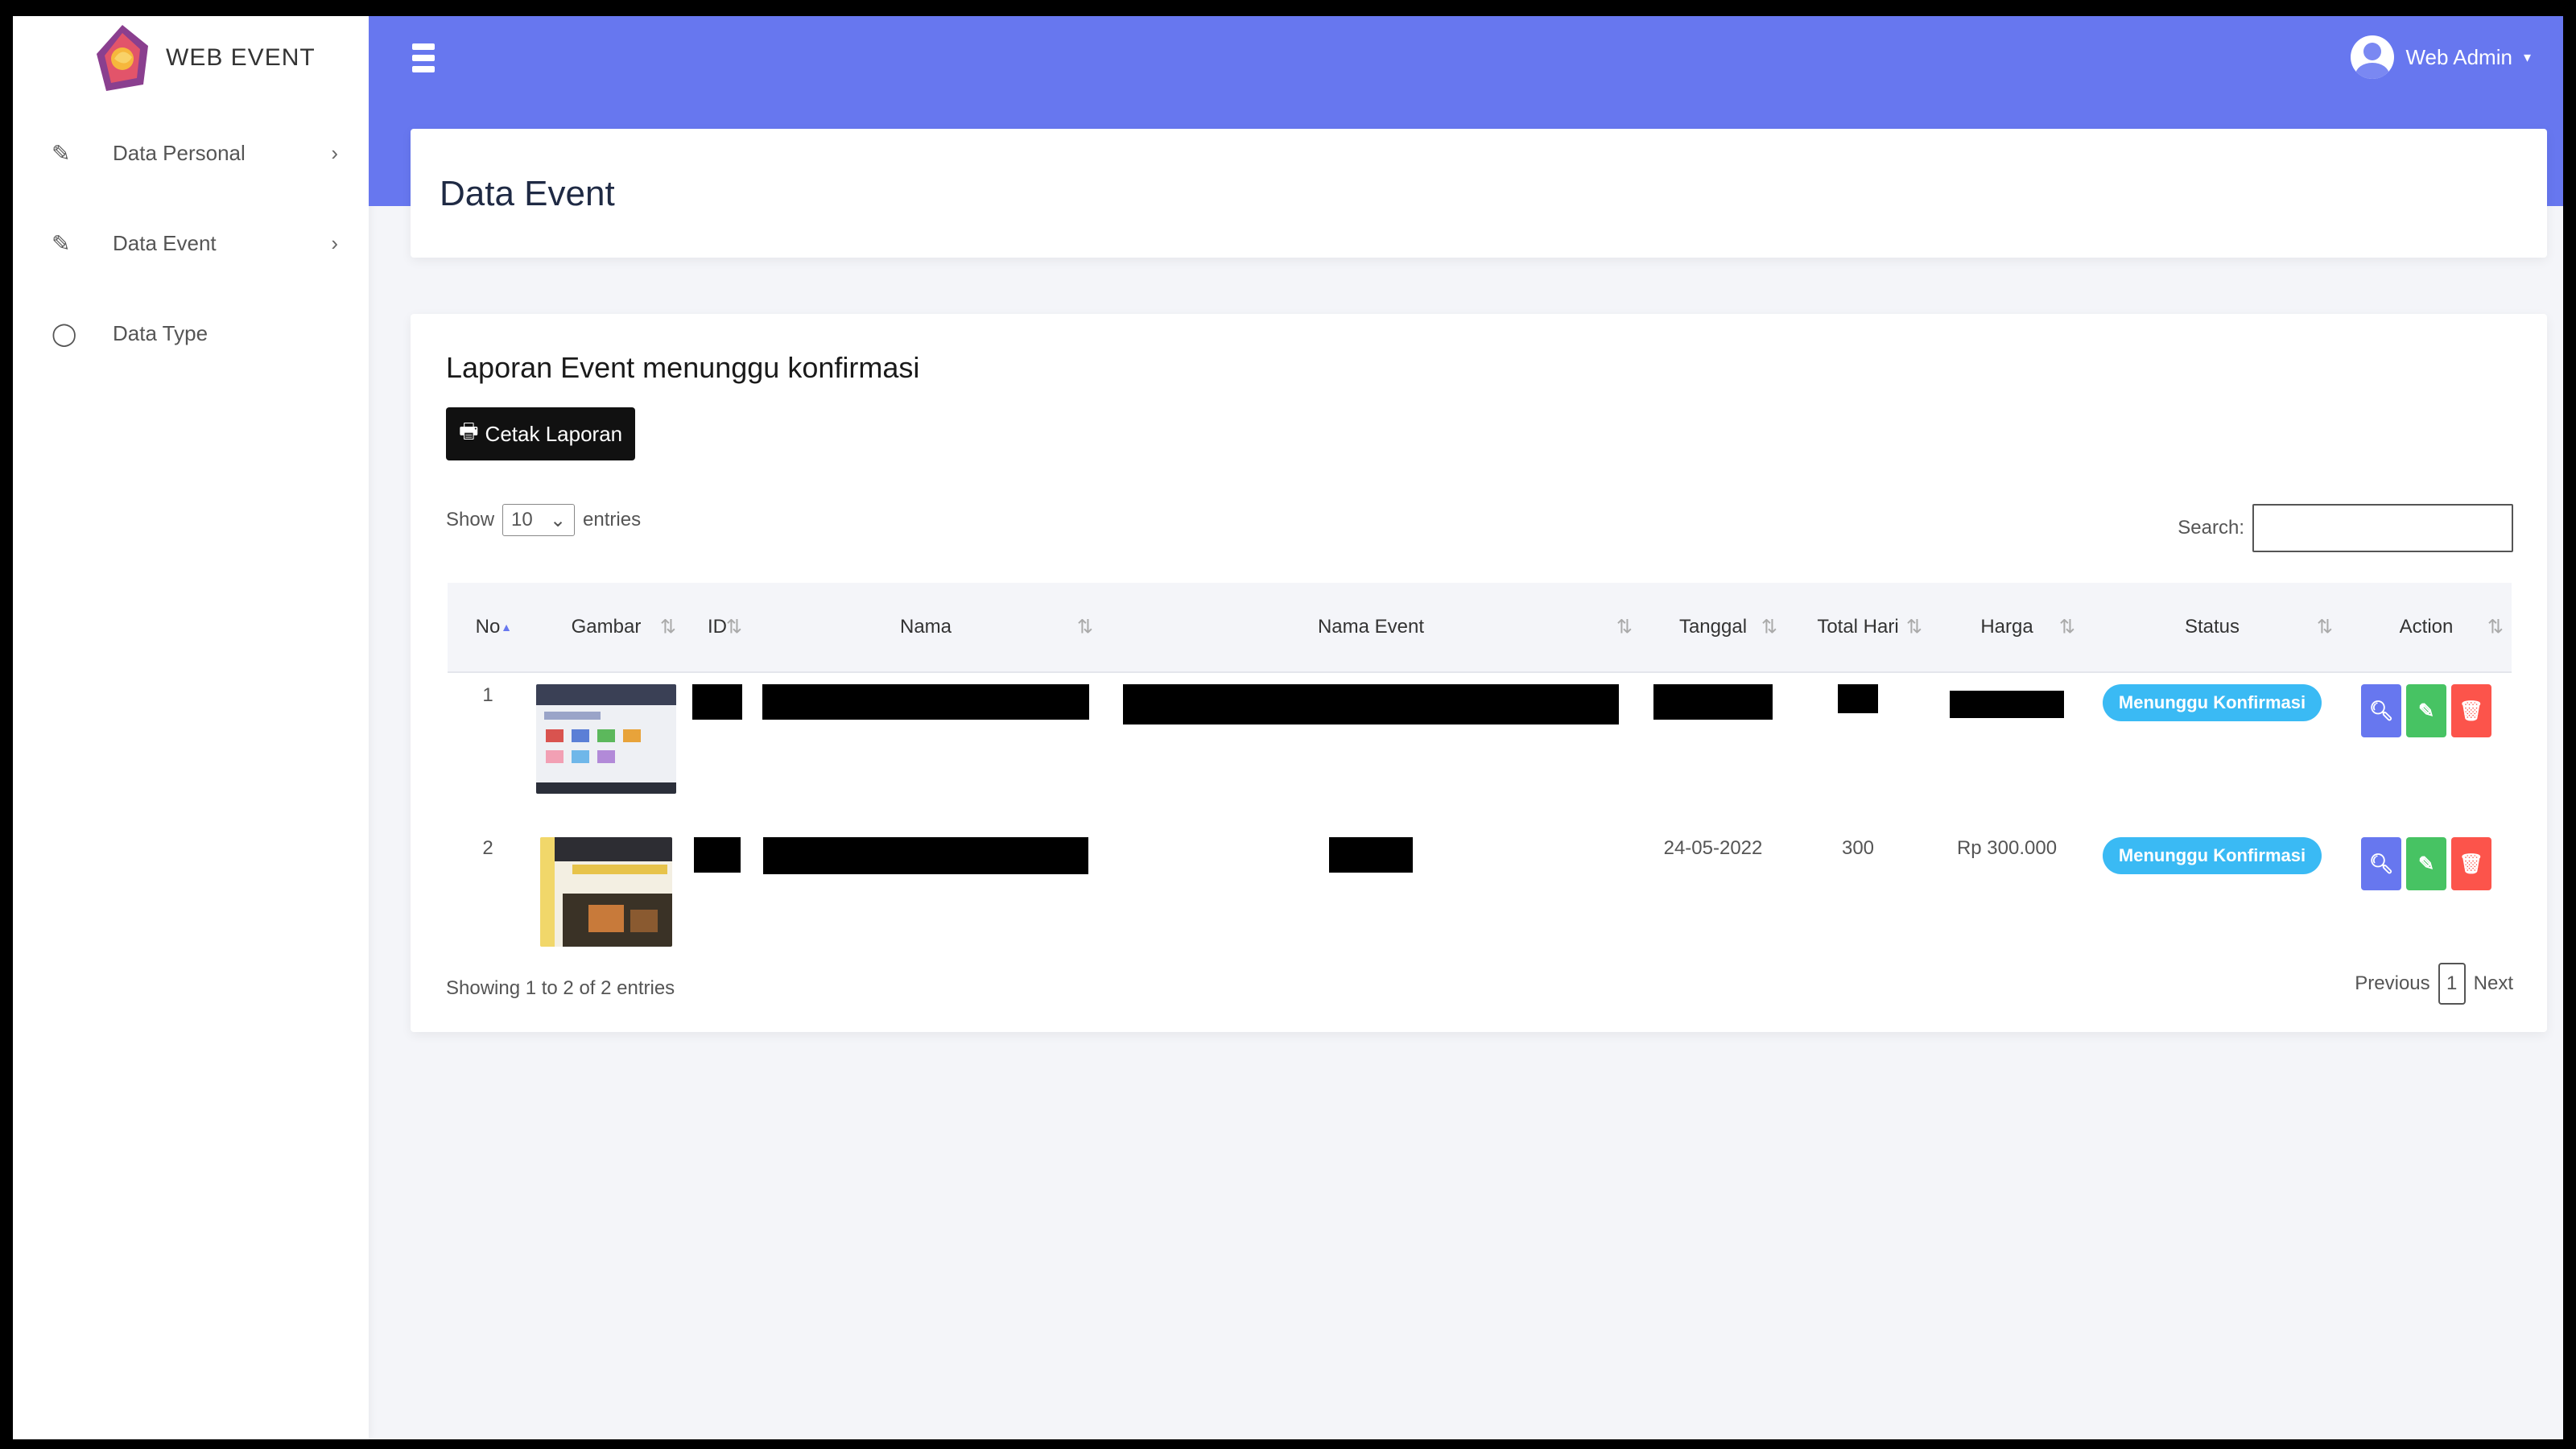  I want to click on card-title: Laporan Event menunggu konfirmasi, so click(683, 367).